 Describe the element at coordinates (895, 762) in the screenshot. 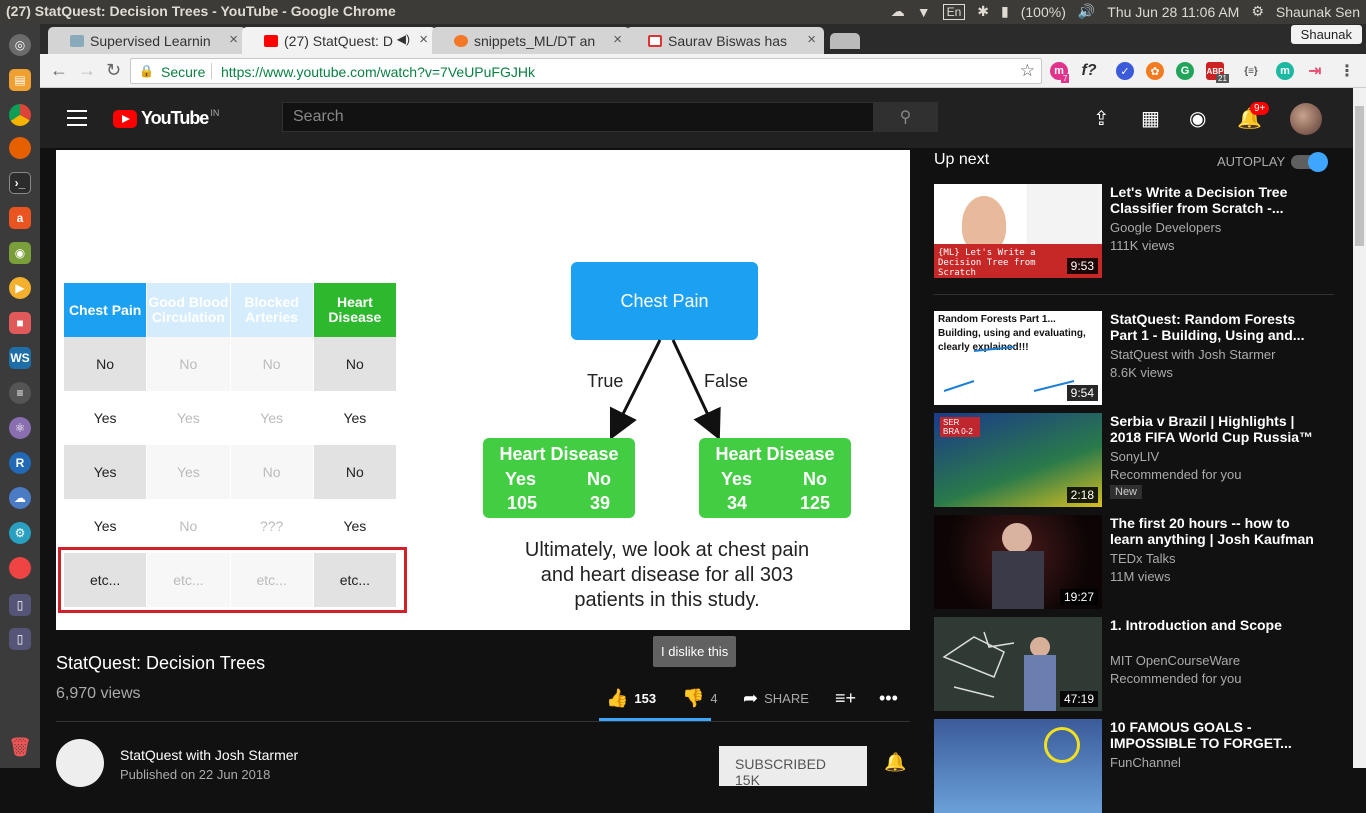

I see `notification-bell-icon: 🔔` at that location.